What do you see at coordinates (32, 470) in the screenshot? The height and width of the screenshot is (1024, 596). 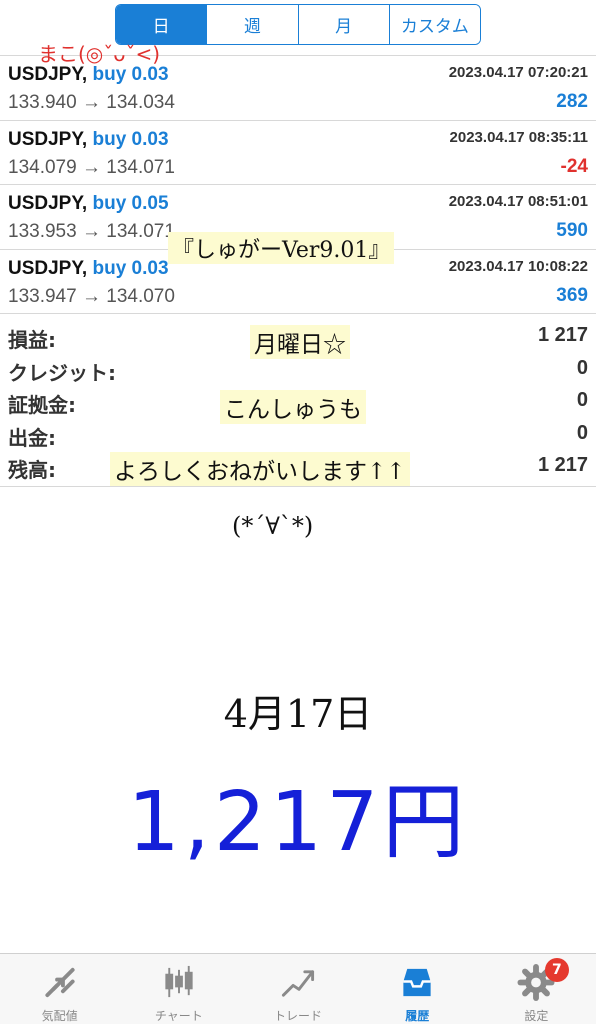 I see `summary-label: 残高:` at bounding box center [32, 470].